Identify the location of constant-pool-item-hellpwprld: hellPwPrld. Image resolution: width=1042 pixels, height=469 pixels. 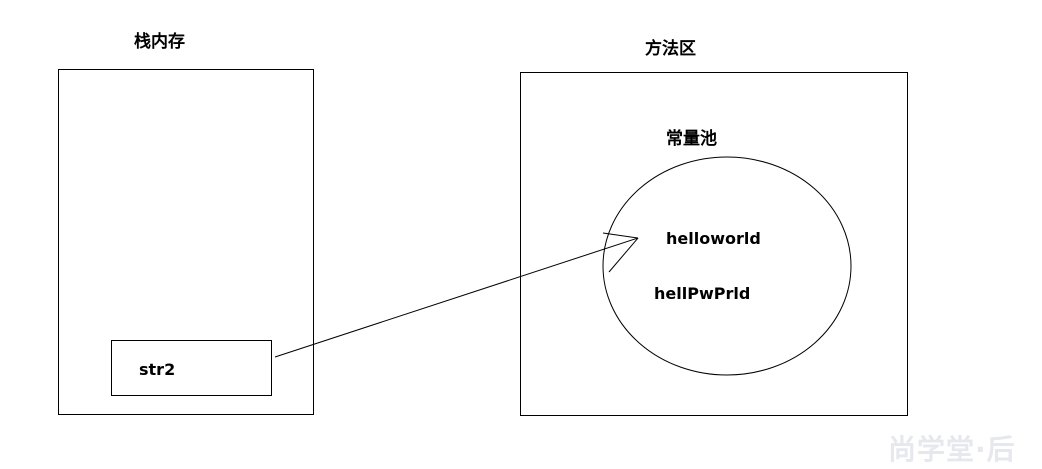
(702, 293).